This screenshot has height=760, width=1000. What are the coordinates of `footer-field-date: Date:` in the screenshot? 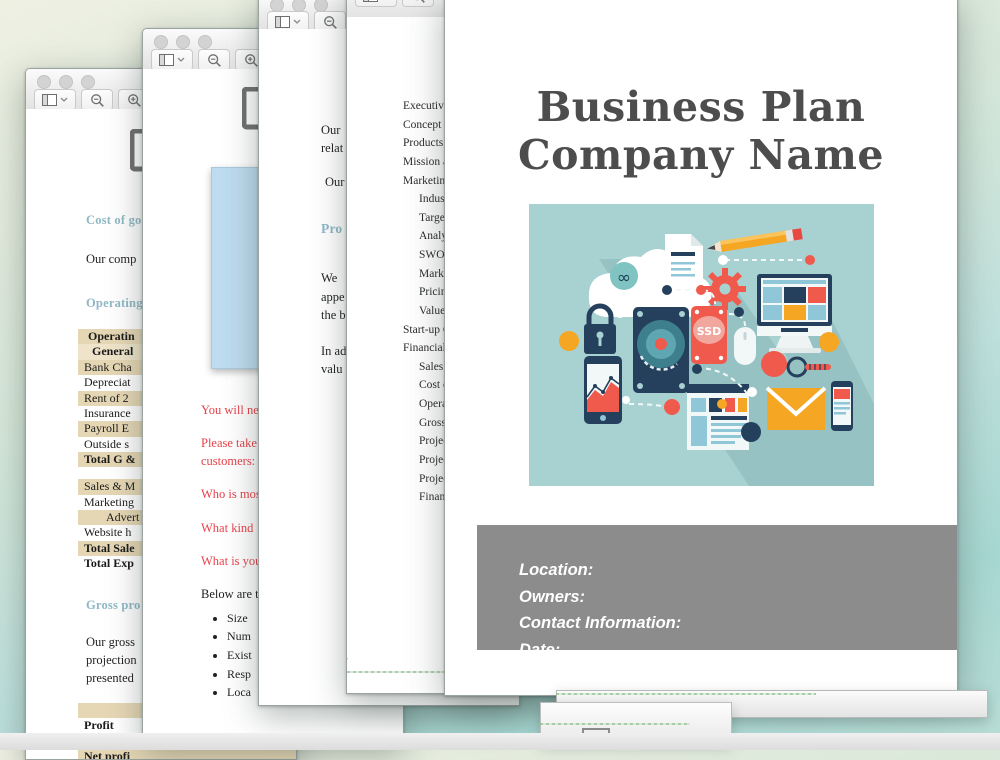 It's located at (540, 650).